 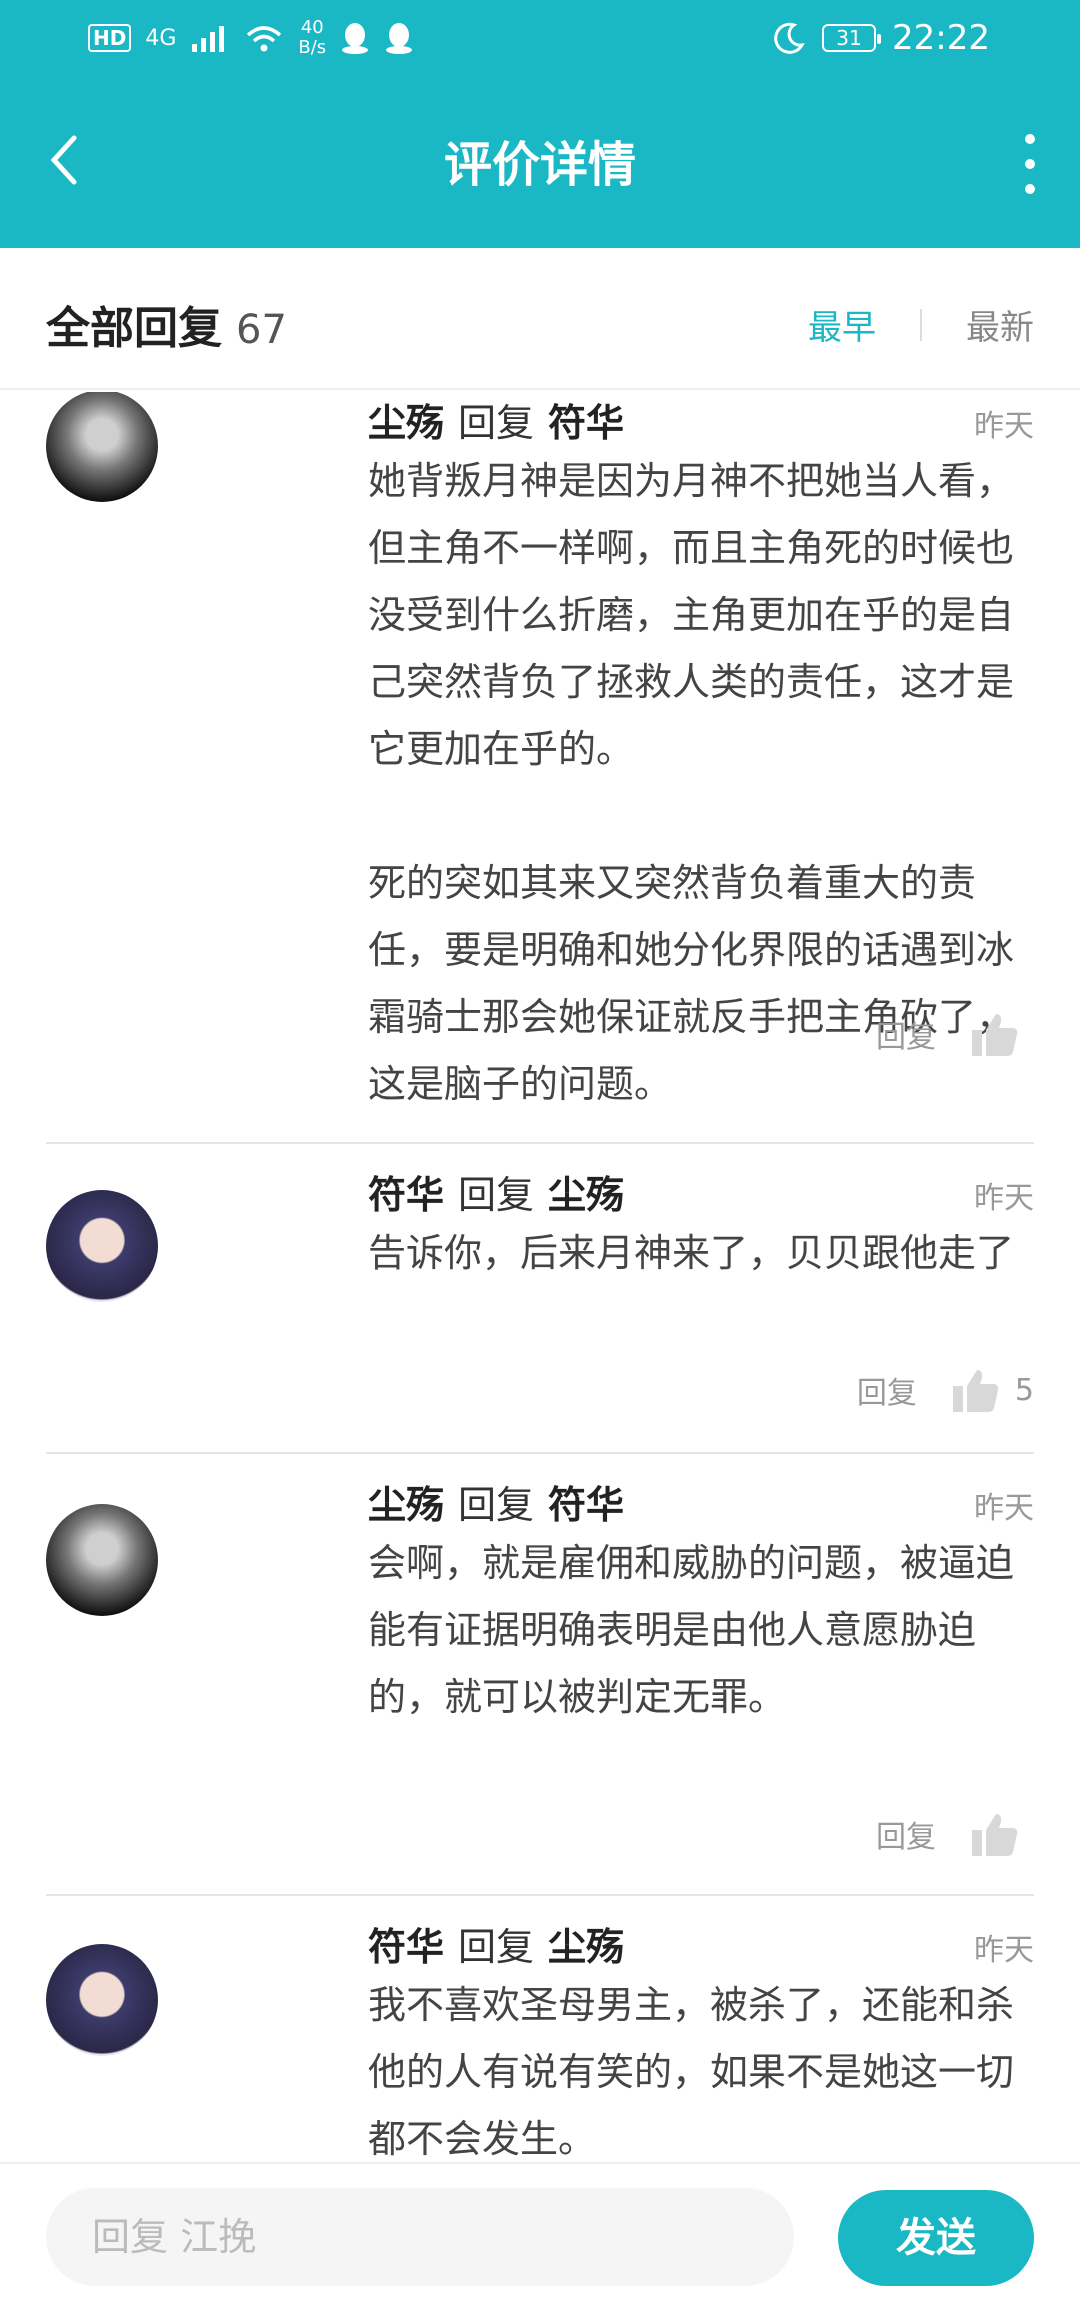 What do you see at coordinates (264, 39) in the screenshot?
I see `wifi-icon` at bounding box center [264, 39].